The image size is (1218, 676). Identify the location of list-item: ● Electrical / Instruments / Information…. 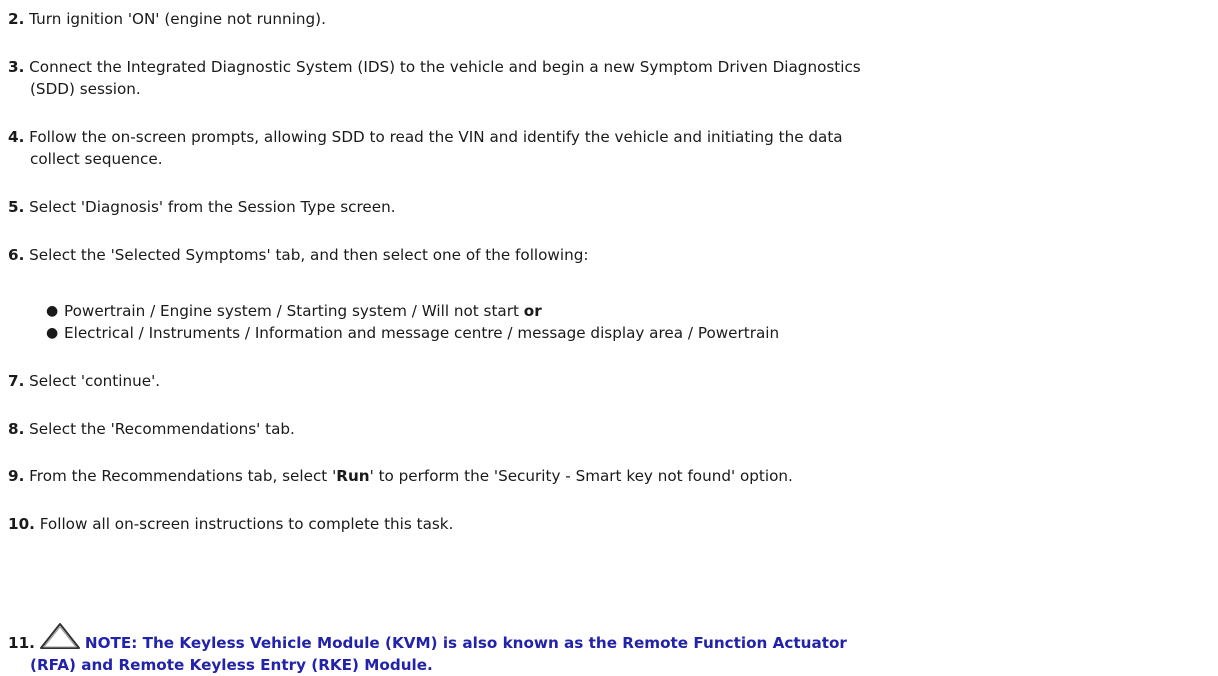
(409, 333).